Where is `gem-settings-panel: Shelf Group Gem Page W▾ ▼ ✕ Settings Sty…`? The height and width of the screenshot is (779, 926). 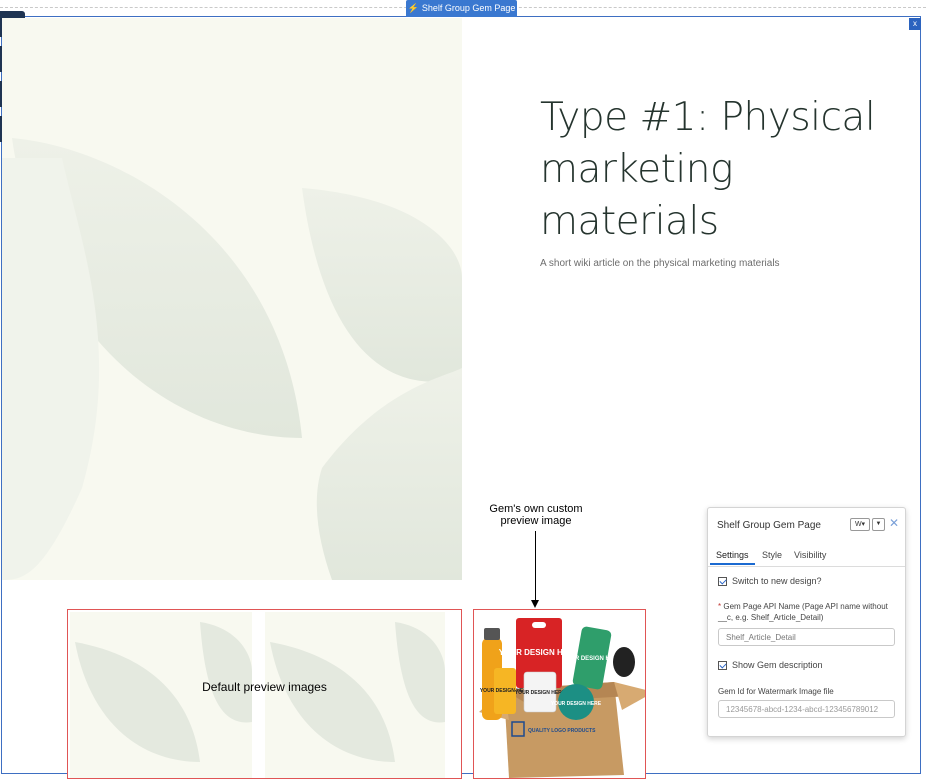 gem-settings-panel: Shelf Group Gem Page W▾ ▼ ✕ Settings Sty… is located at coordinates (806, 622).